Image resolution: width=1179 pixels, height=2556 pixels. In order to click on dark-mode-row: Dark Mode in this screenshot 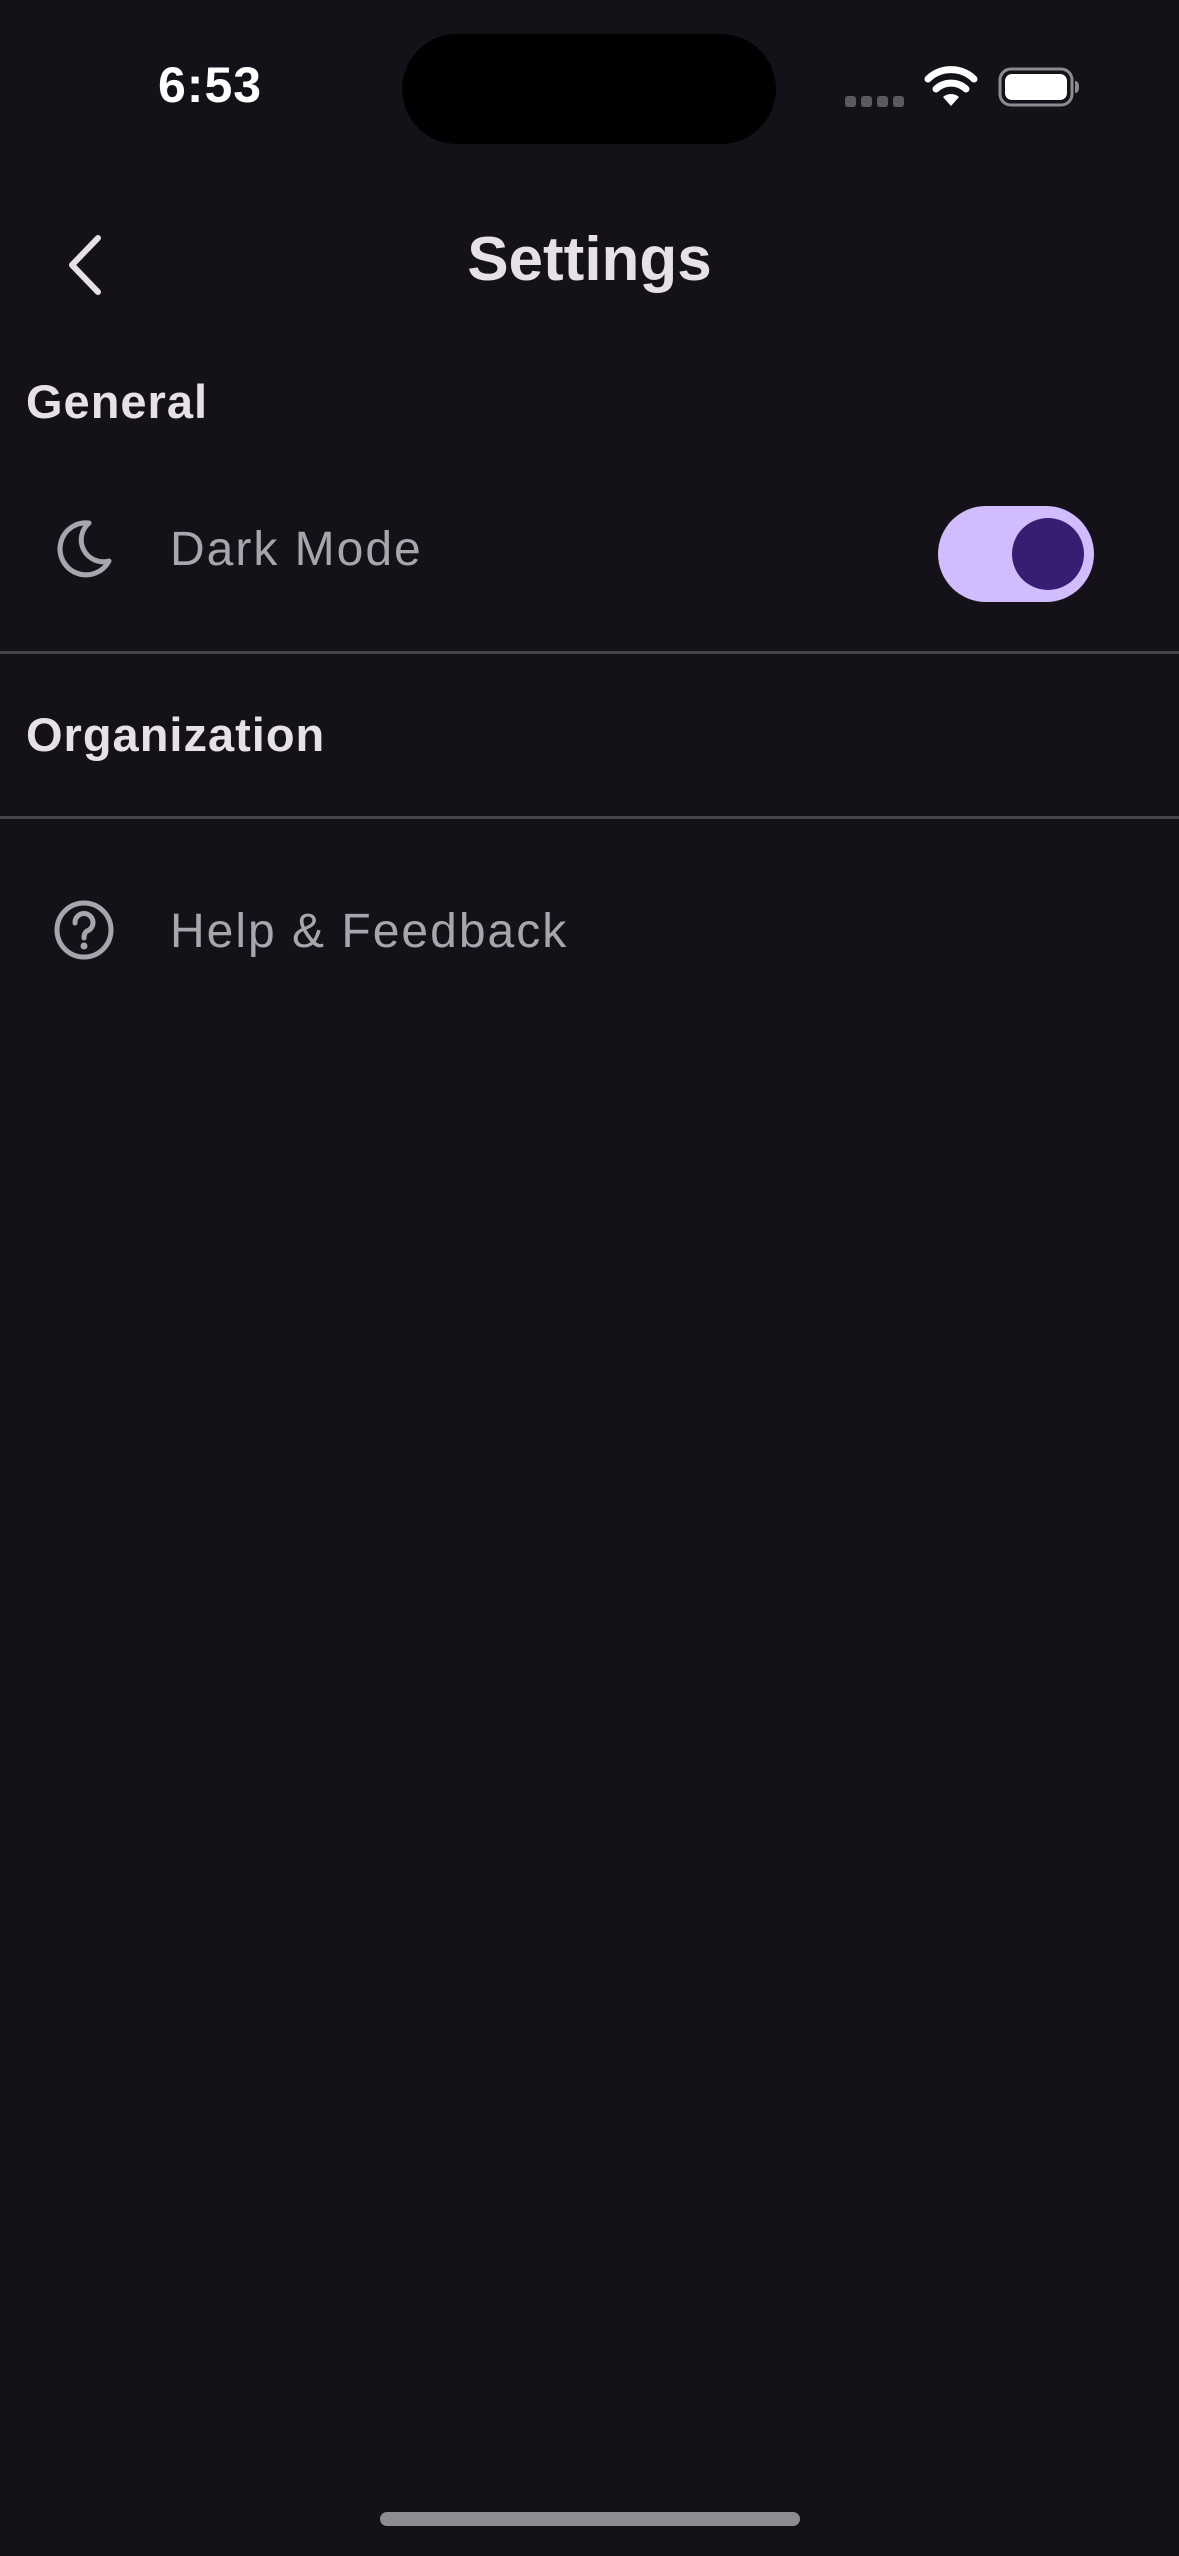, I will do `click(589, 546)`.